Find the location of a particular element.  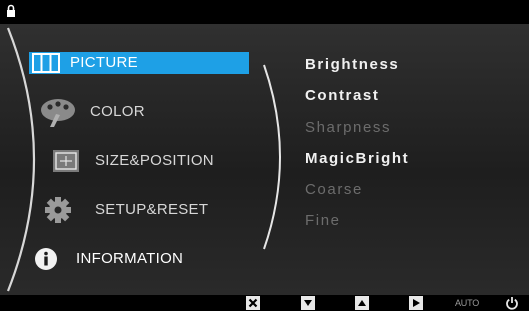

submenu-arc-decoration is located at coordinates (272, 157).